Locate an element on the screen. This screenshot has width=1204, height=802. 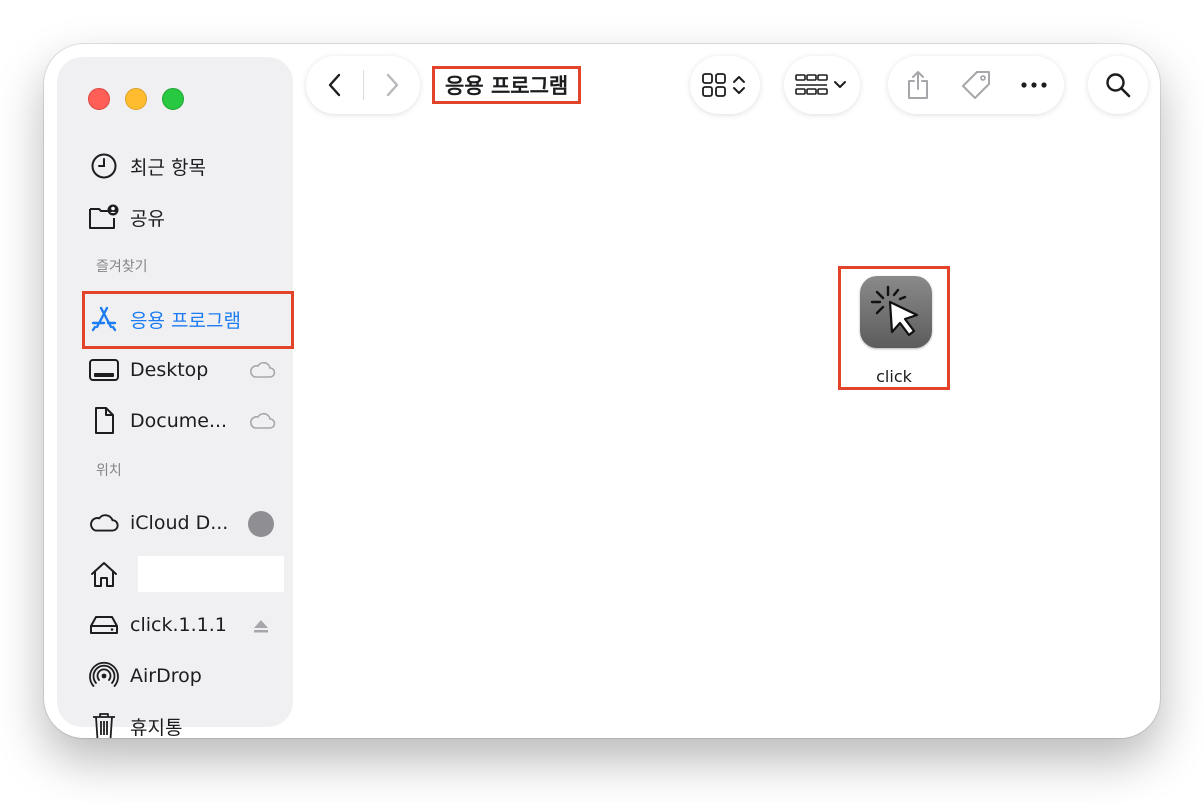
sidebar-item-click-volume: click.1.1.1 is located at coordinates (183, 625).